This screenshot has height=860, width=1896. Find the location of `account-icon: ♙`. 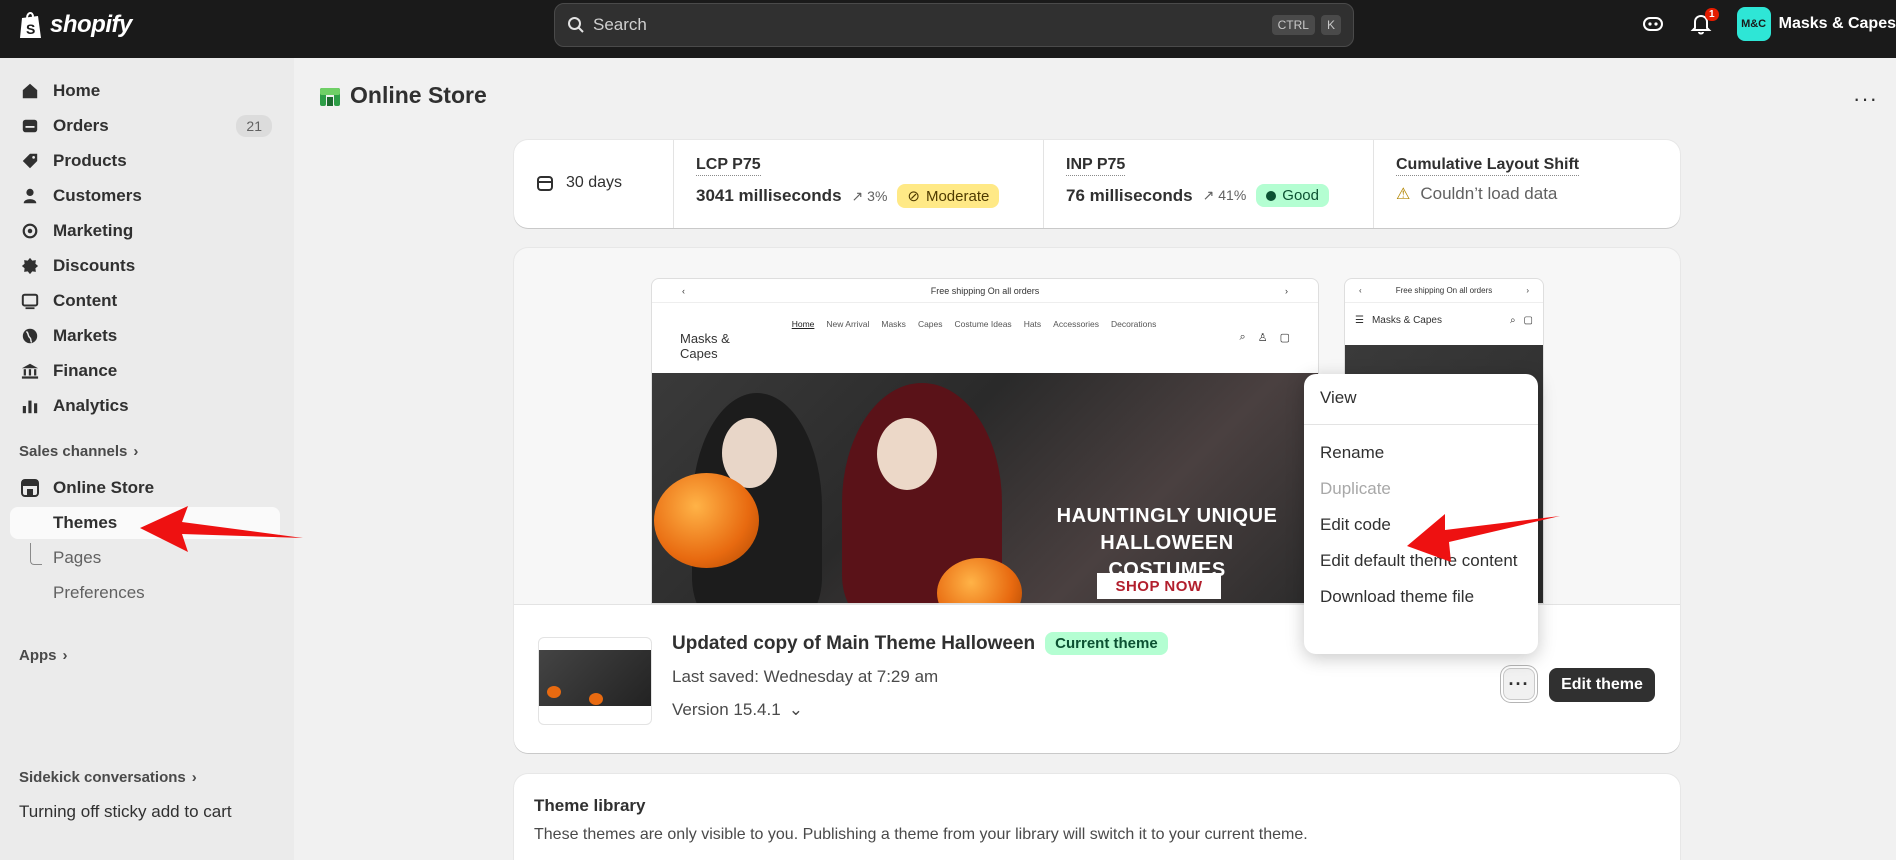

account-icon: ♙ is located at coordinates (1262, 338).